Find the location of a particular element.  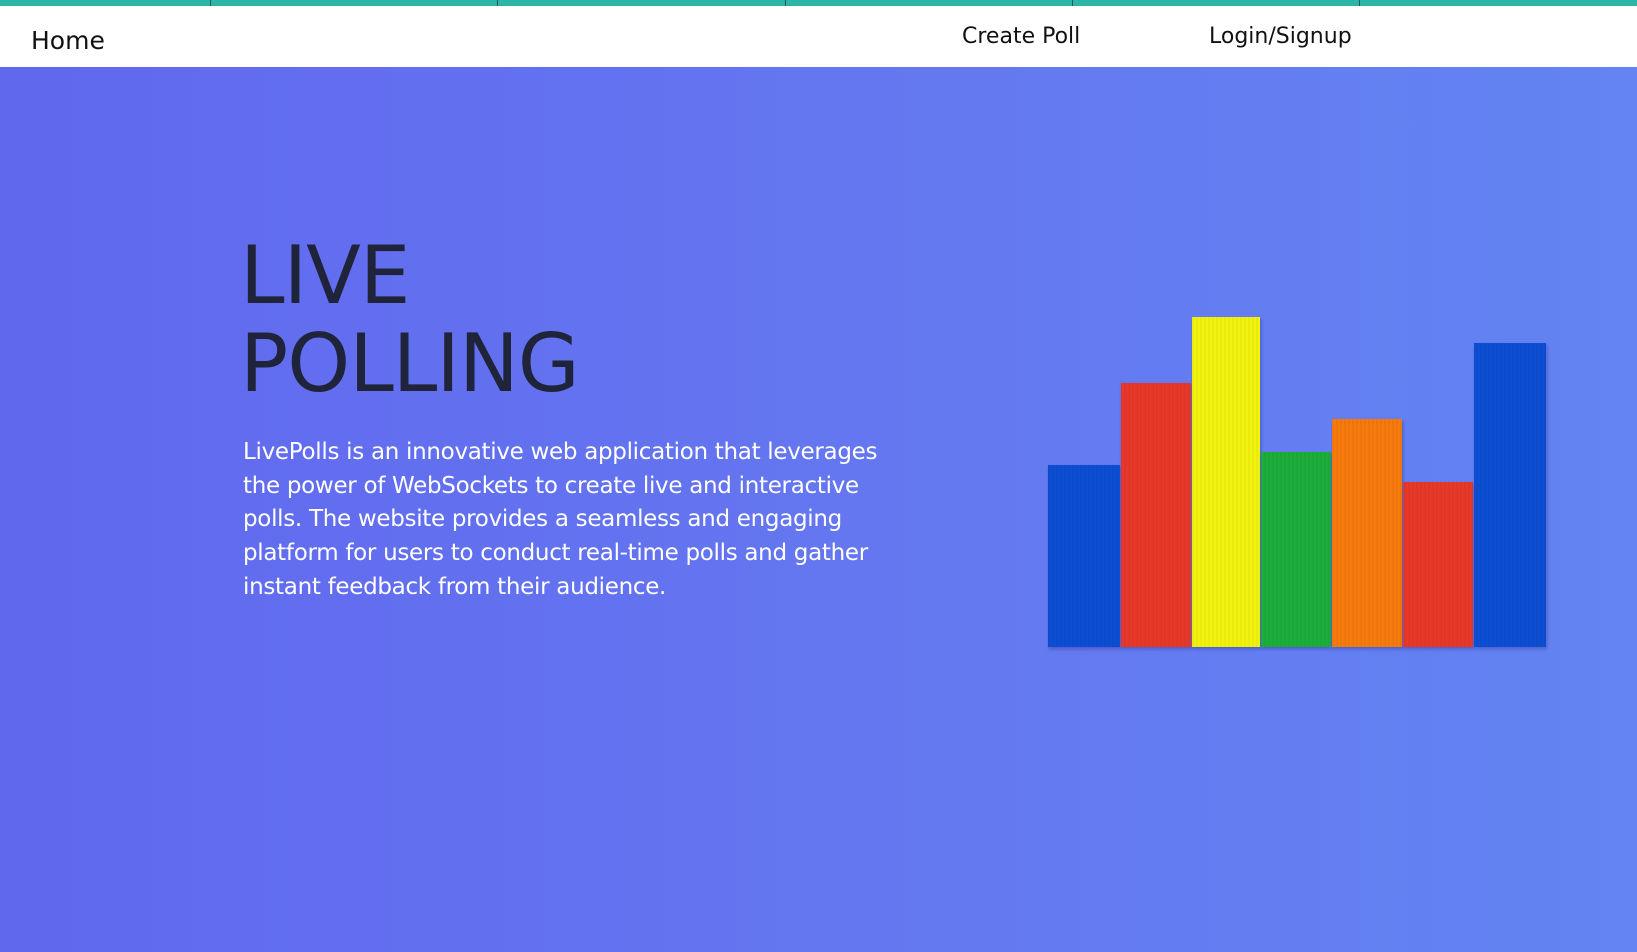

nav-home-link: Home is located at coordinates (68, 40).